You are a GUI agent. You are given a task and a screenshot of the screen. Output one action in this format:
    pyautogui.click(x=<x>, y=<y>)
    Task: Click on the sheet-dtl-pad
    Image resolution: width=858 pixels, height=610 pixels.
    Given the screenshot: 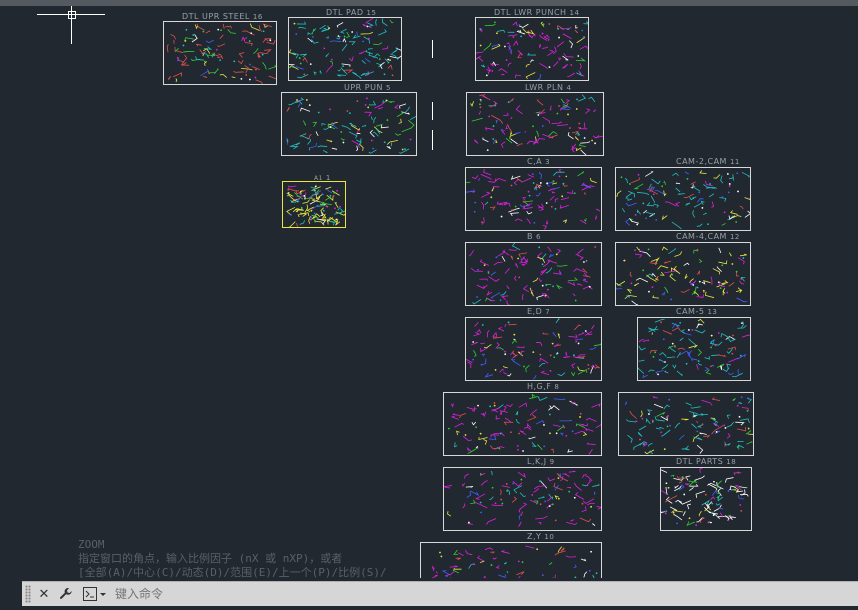 What is the action you would take?
    pyautogui.click(x=344, y=48)
    